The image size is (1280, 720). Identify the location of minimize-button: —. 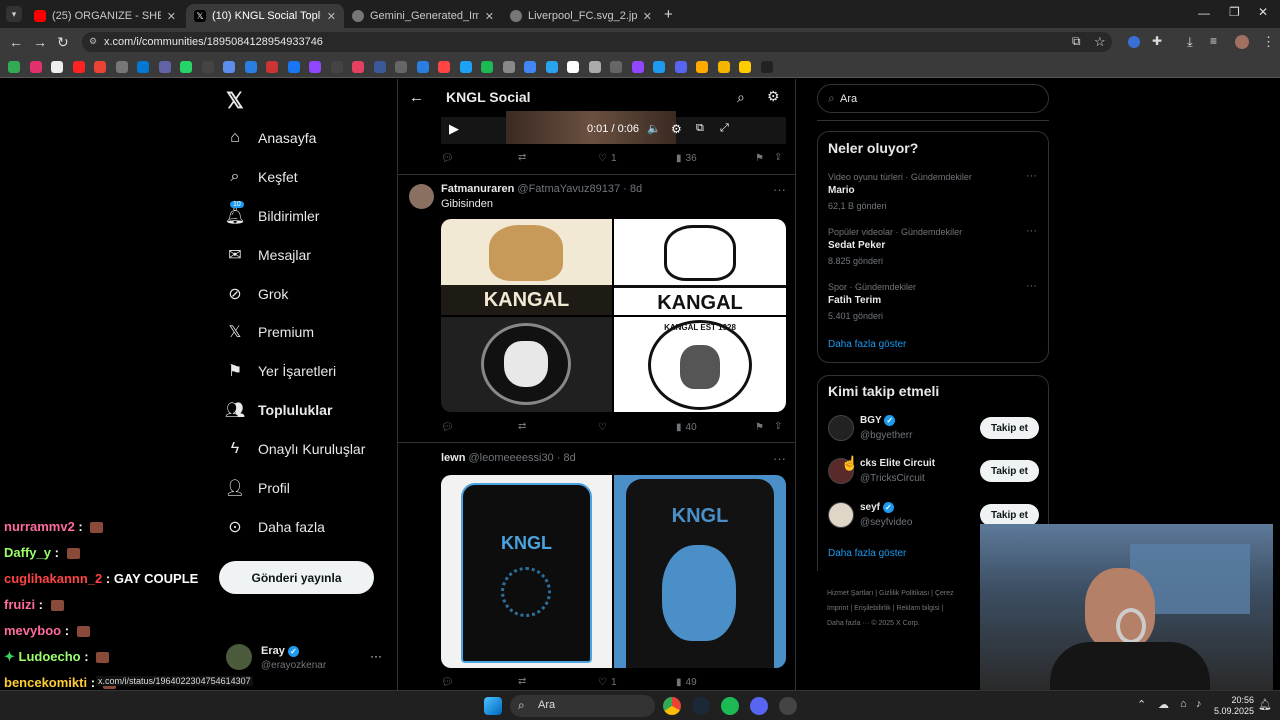
(1204, 13).